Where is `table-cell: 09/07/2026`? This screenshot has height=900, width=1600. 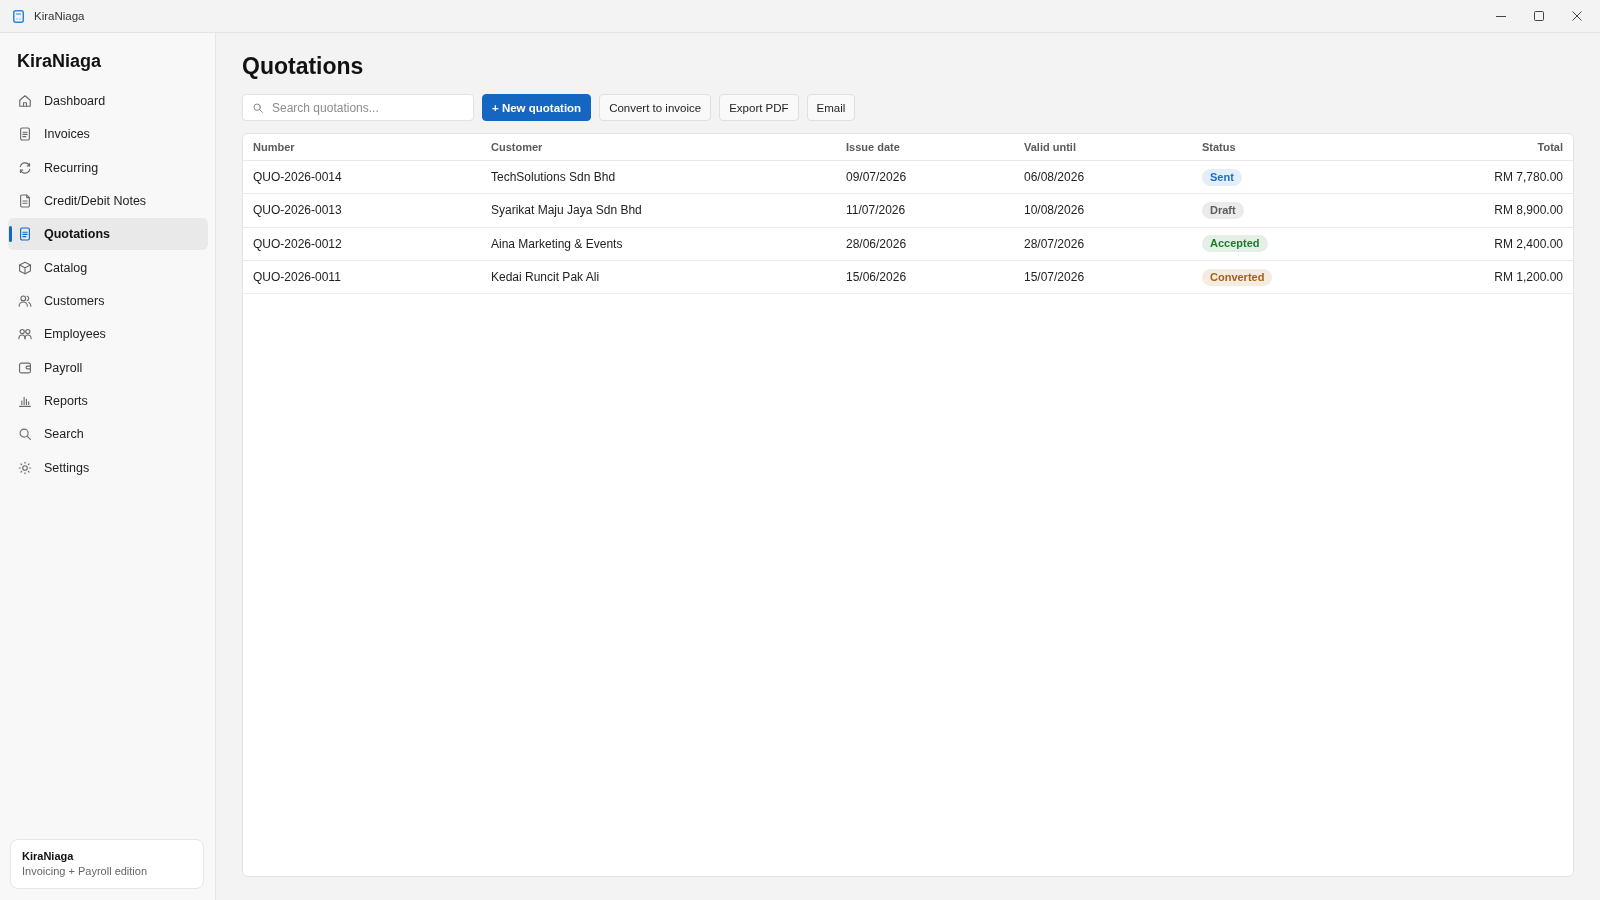 table-cell: 09/07/2026 is located at coordinates (876, 177).